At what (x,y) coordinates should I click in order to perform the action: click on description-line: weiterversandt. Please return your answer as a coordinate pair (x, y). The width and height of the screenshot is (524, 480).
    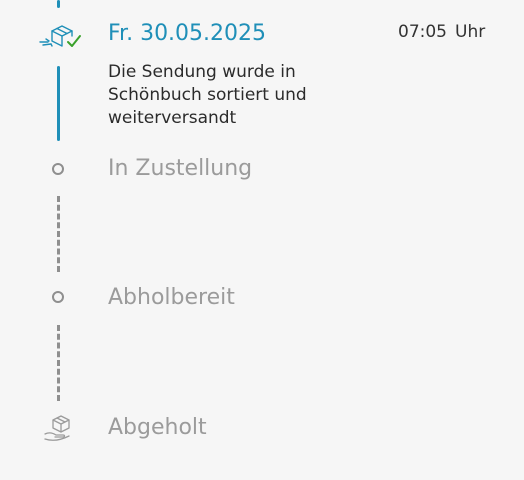
    Looking at the image, I should click on (172, 118).